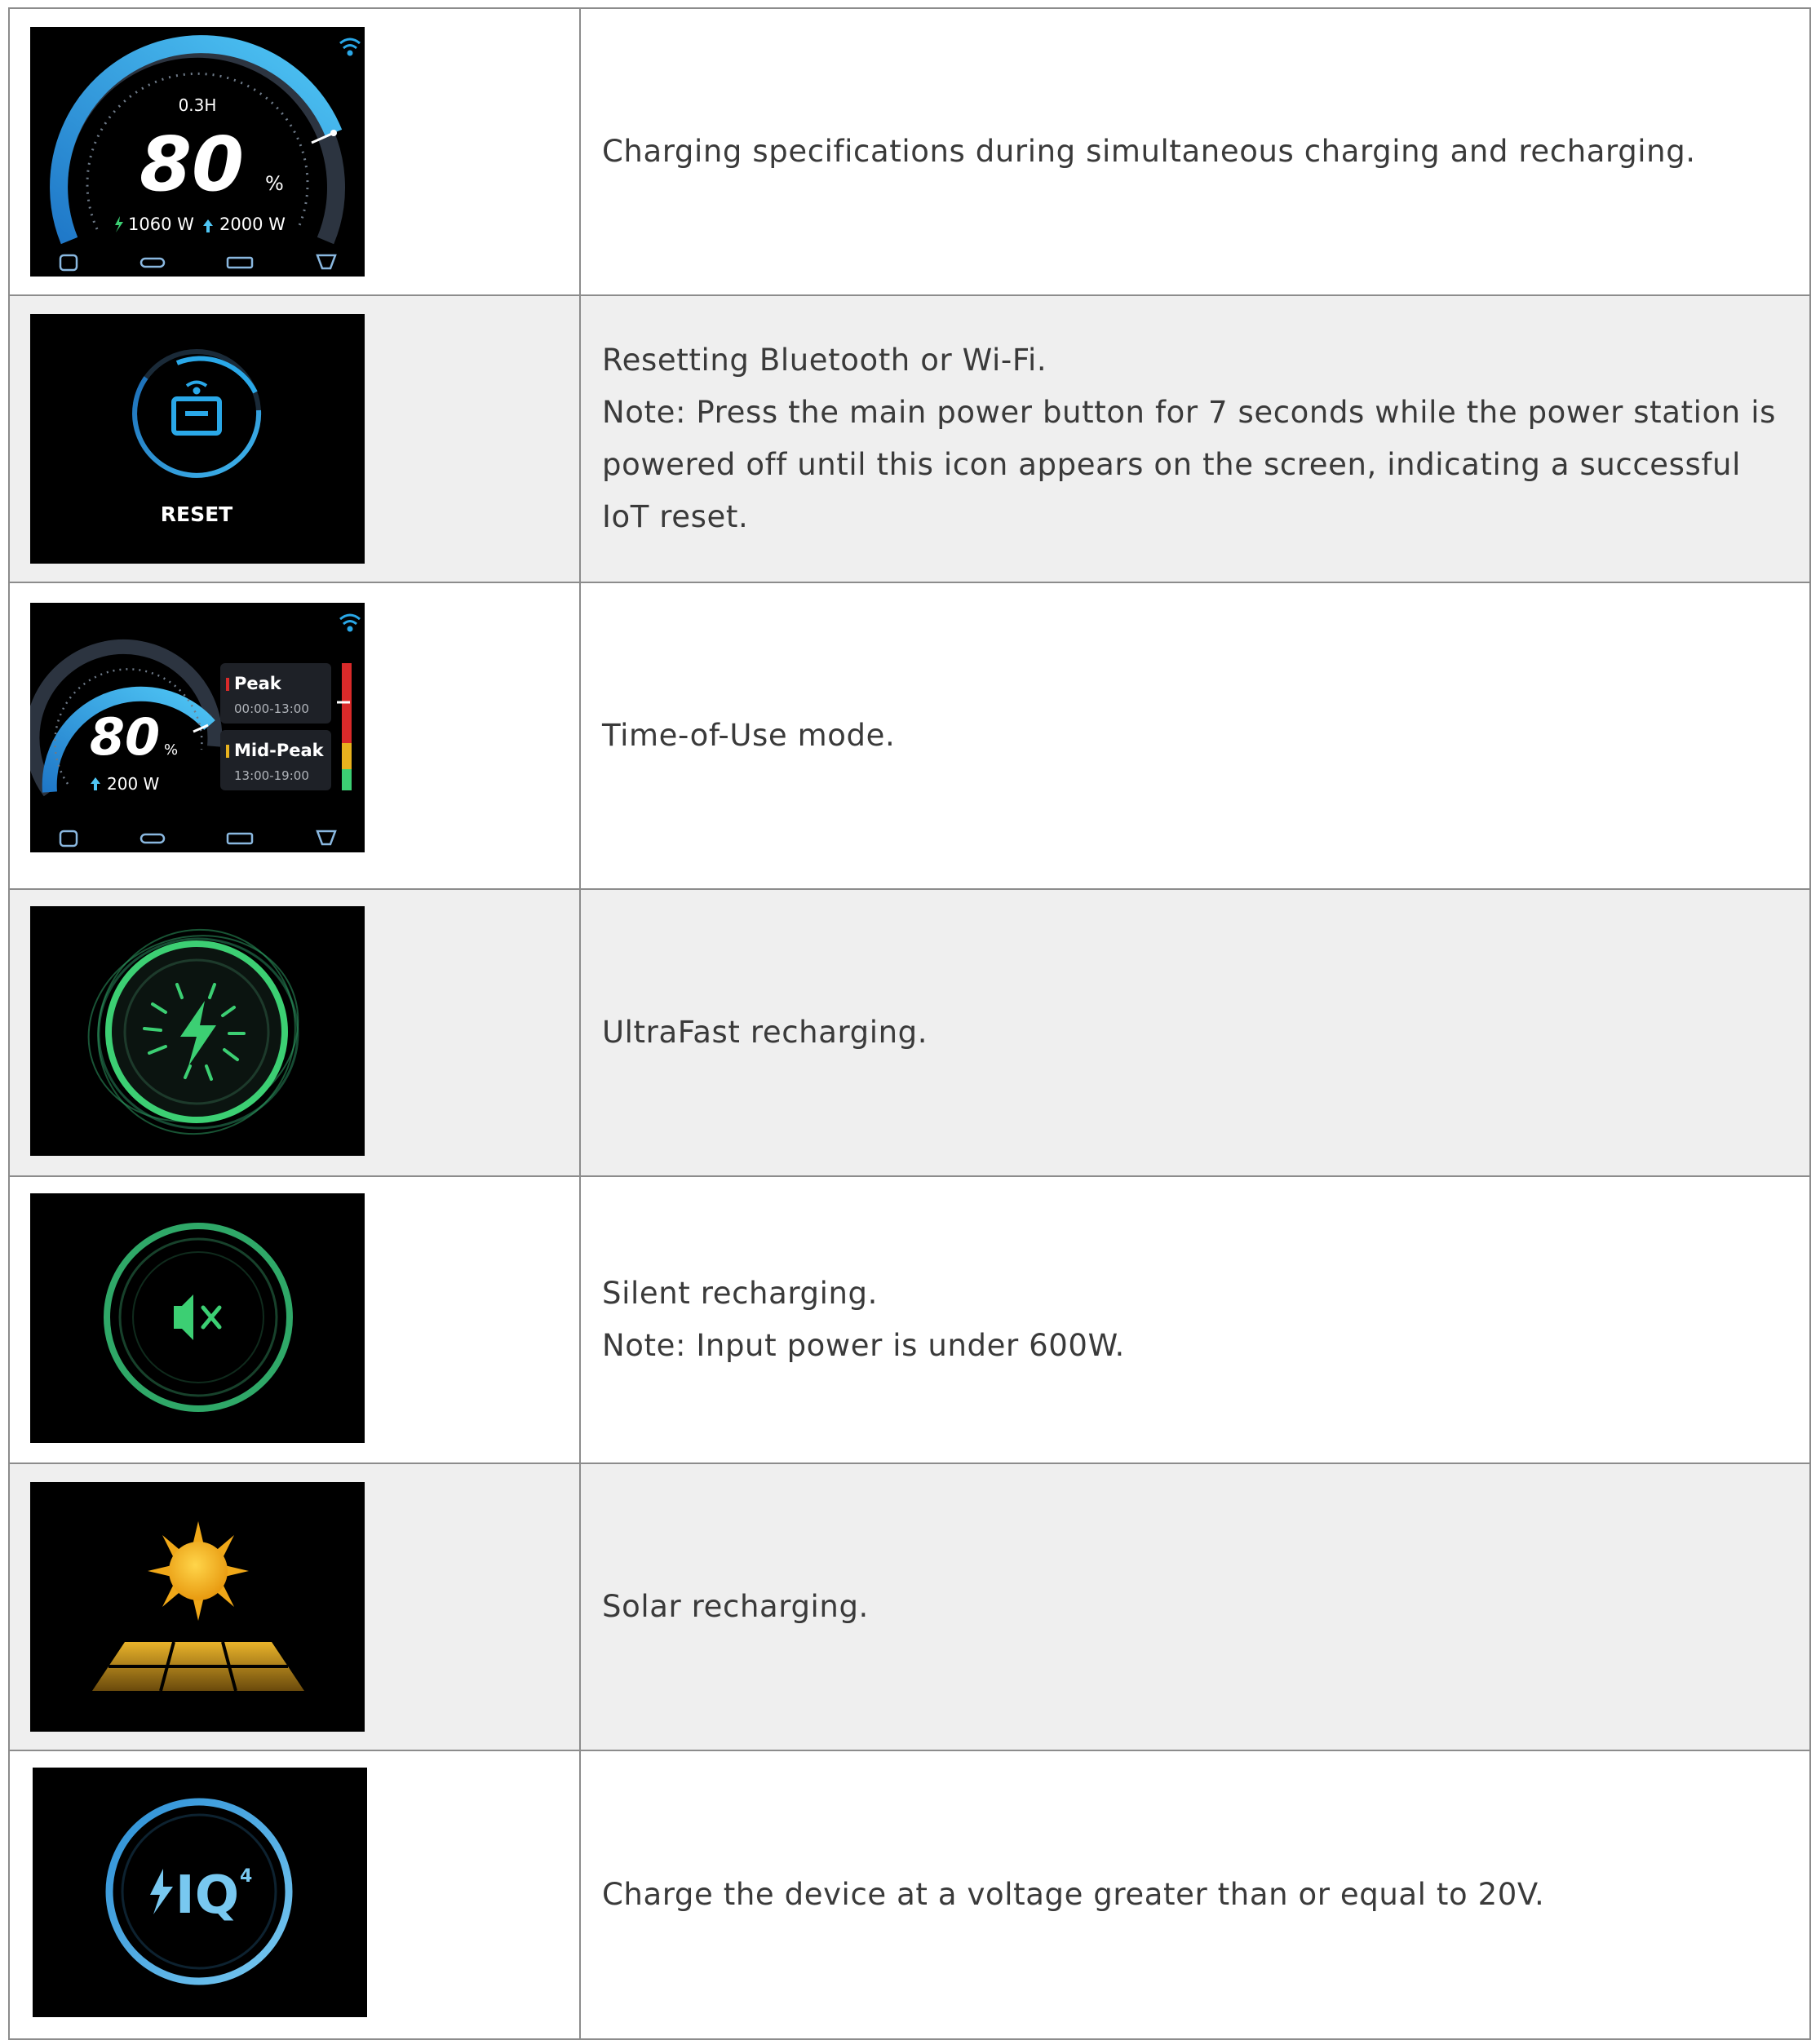  Describe the element at coordinates (272, 709) in the screenshot. I see `peak-time: 00:00-13:00` at that location.